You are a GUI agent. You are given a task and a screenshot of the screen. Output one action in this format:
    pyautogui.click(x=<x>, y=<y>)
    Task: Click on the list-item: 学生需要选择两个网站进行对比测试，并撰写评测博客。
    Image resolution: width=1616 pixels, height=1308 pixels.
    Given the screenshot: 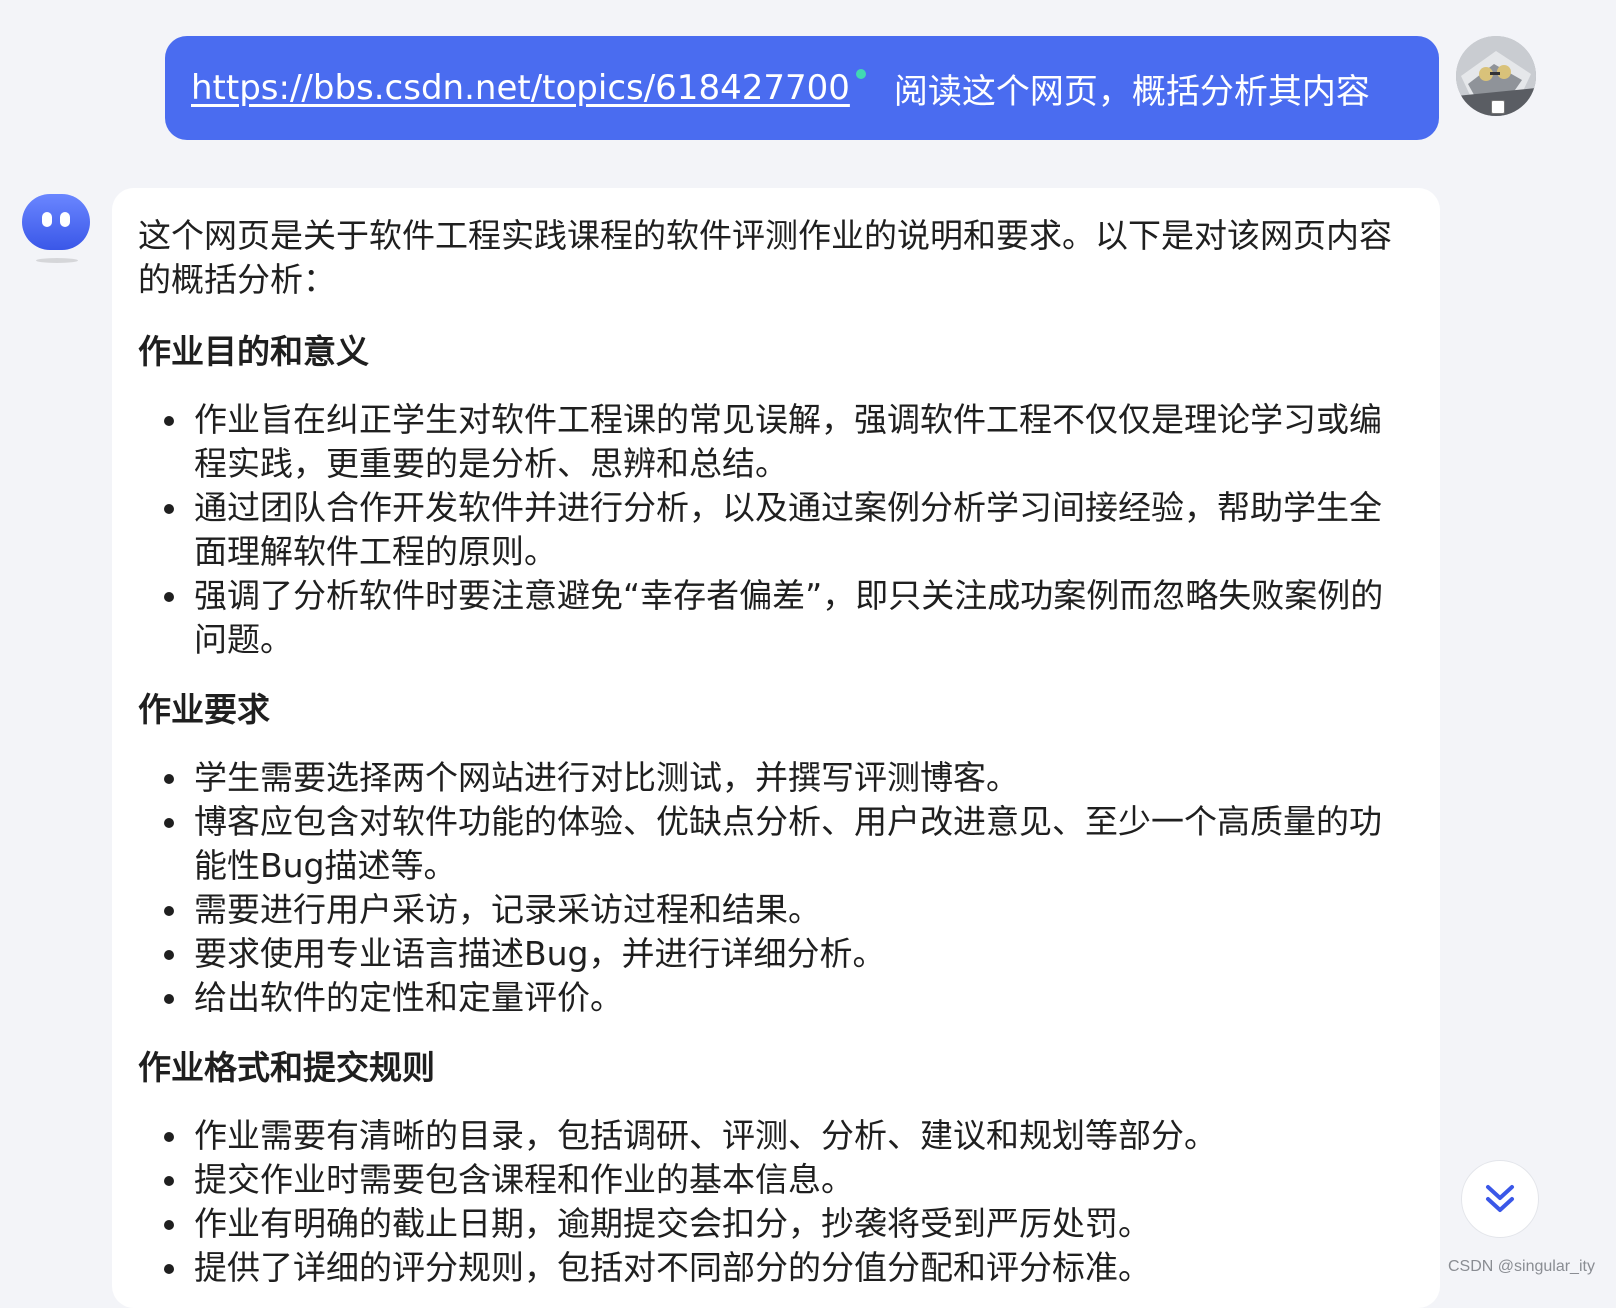 What is the action you would take?
    pyautogui.click(x=776, y=778)
    